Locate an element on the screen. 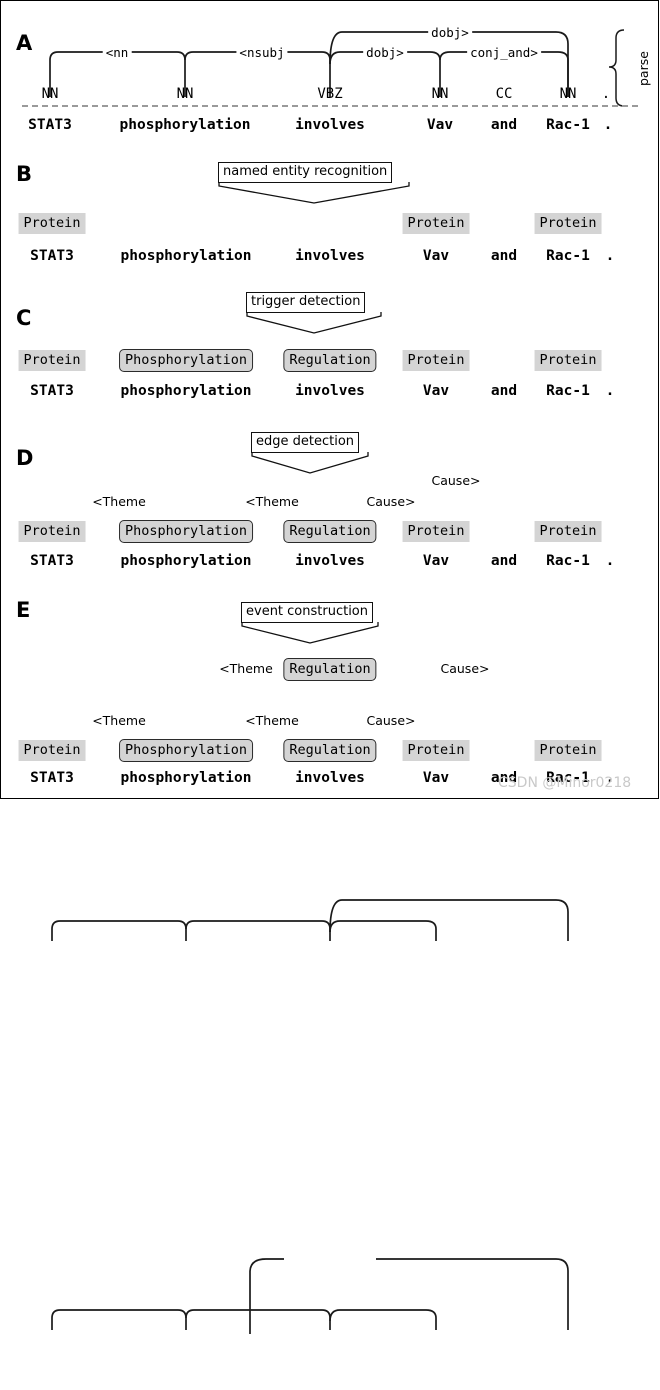 The image size is (660, 1390). pos-tag: VBZ is located at coordinates (330, 94).